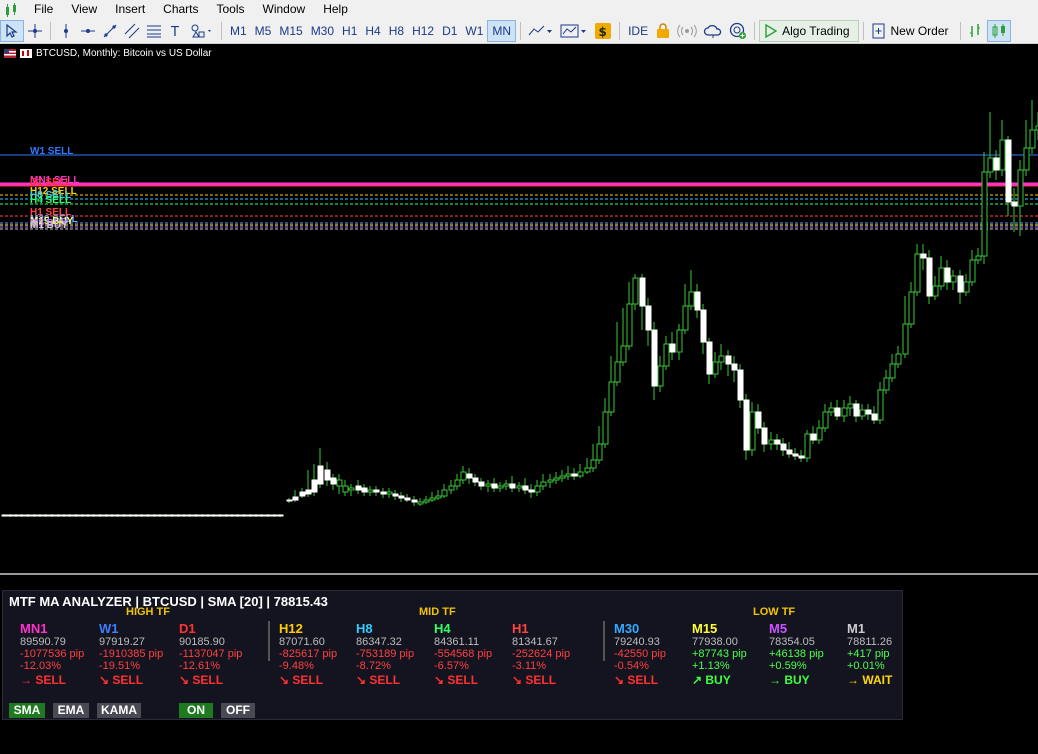 The image size is (1038, 754). I want to click on fibonacci-button, so click(154, 31).